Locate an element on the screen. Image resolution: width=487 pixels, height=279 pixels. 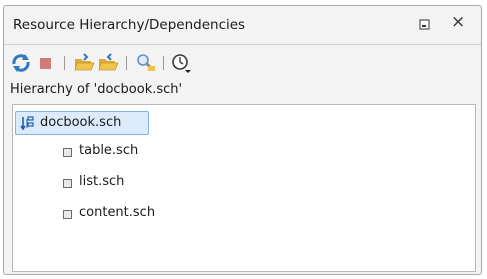
toolbar is located at coordinates (242, 64).